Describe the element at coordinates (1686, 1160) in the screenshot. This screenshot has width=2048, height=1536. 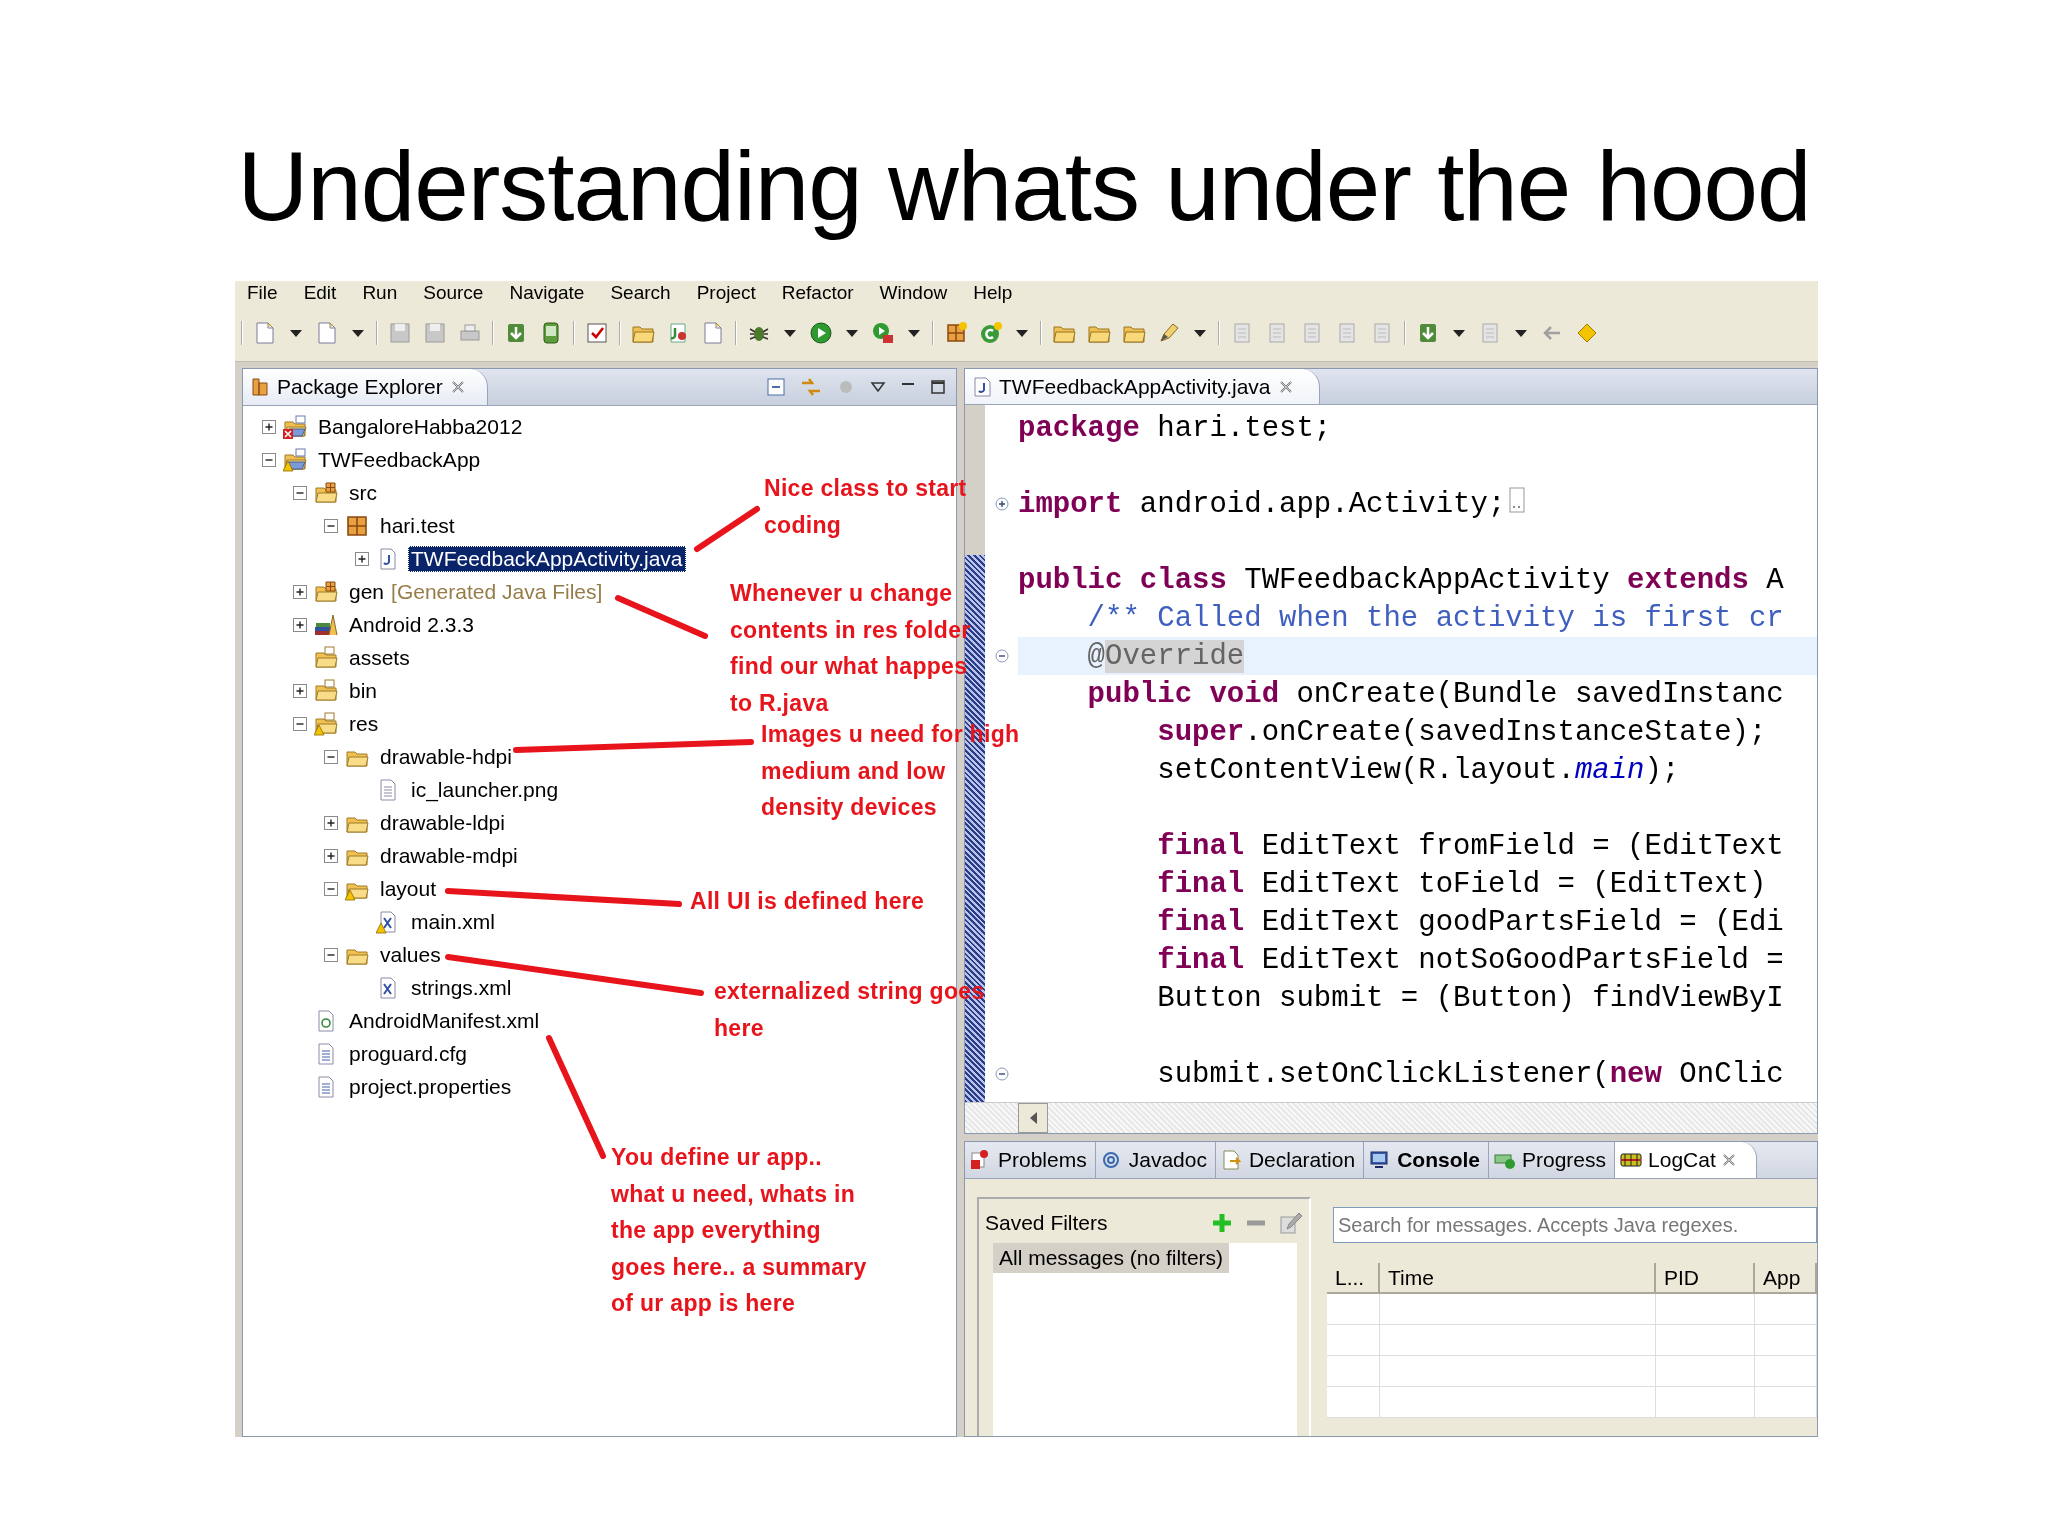
I see `panel-tab: LogCat` at that location.